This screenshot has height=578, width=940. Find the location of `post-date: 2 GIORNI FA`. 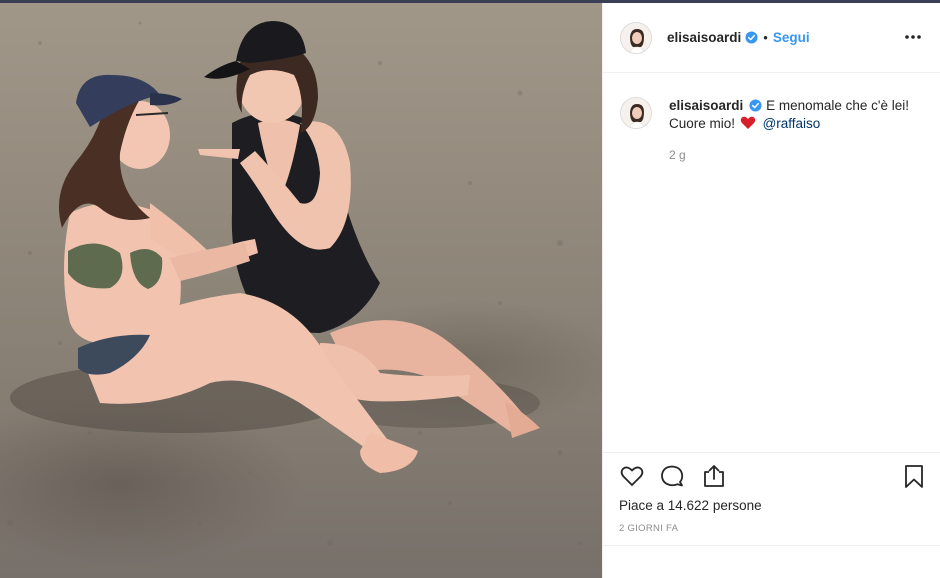

post-date: 2 GIORNI FA is located at coordinates (648, 528).